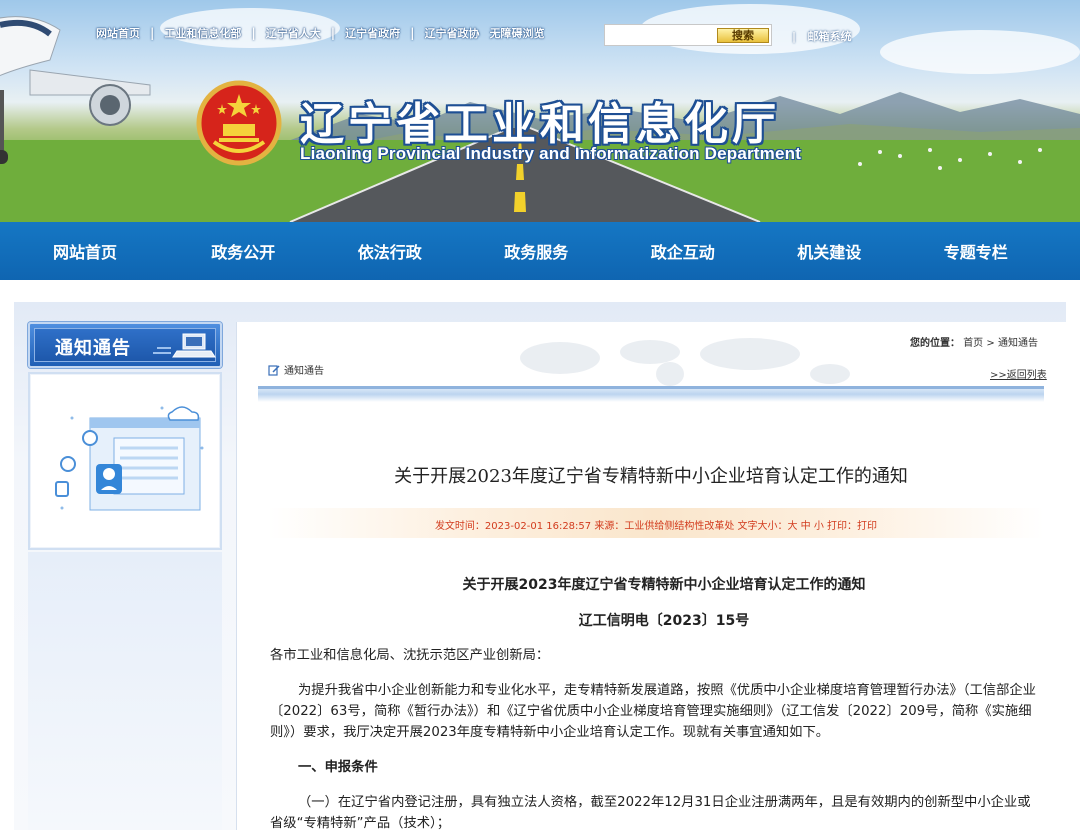 This screenshot has width=1080, height=834. Describe the element at coordinates (664, 585) in the screenshot. I see `document-title: 关于开展2023年度辽宁省专精特新中小企业培育认定工作的通知` at that location.